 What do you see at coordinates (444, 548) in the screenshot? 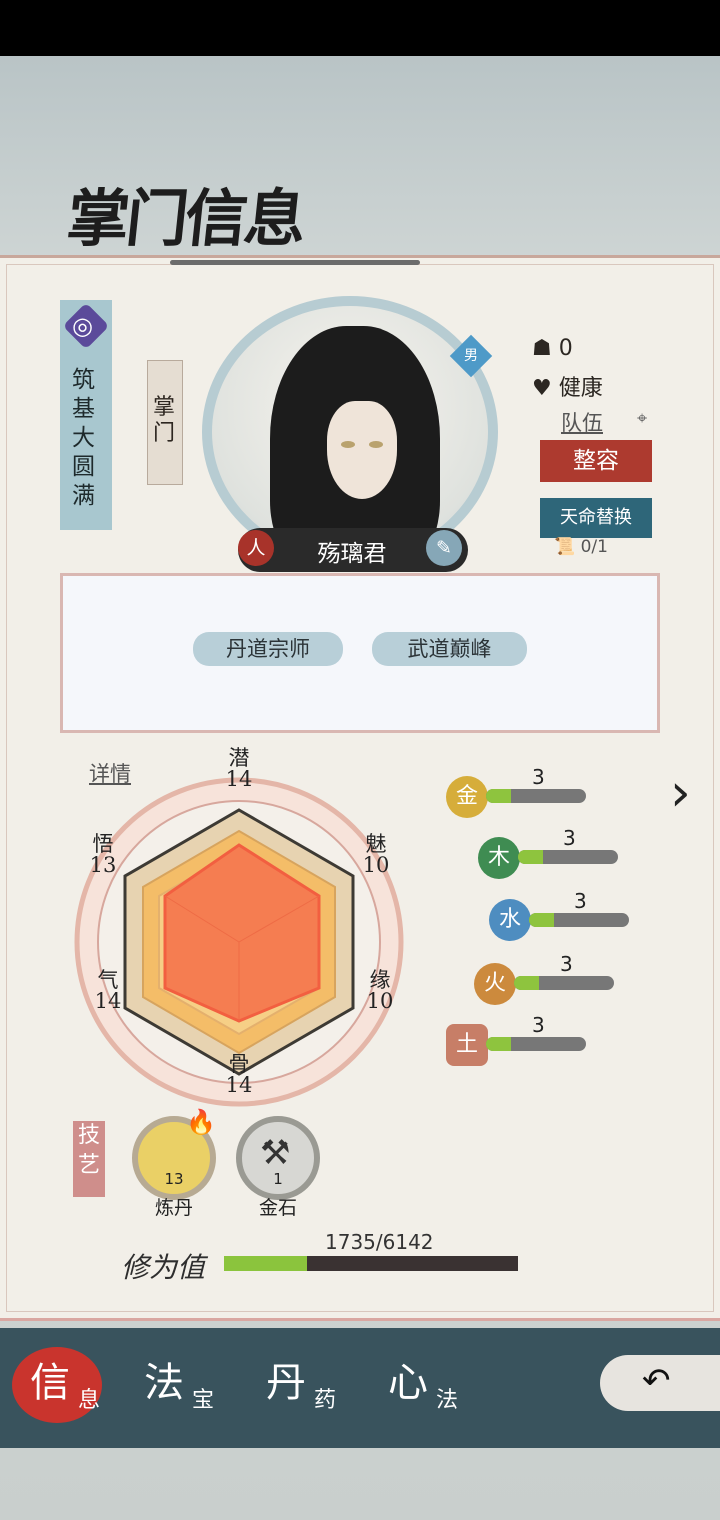
I see `brush-icon: ✎` at bounding box center [444, 548].